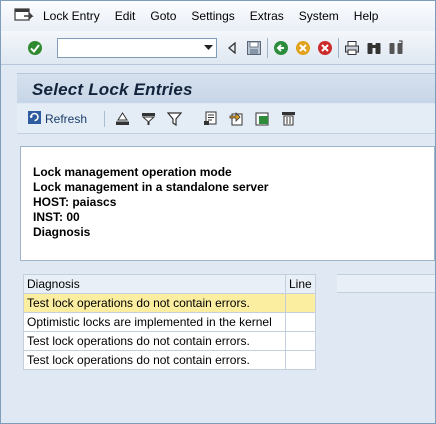 The image size is (436, 424). What do you see at coordinates (122, 119) in the screenshot?
I see `select-all-icon` at bounding box center [122, 119].